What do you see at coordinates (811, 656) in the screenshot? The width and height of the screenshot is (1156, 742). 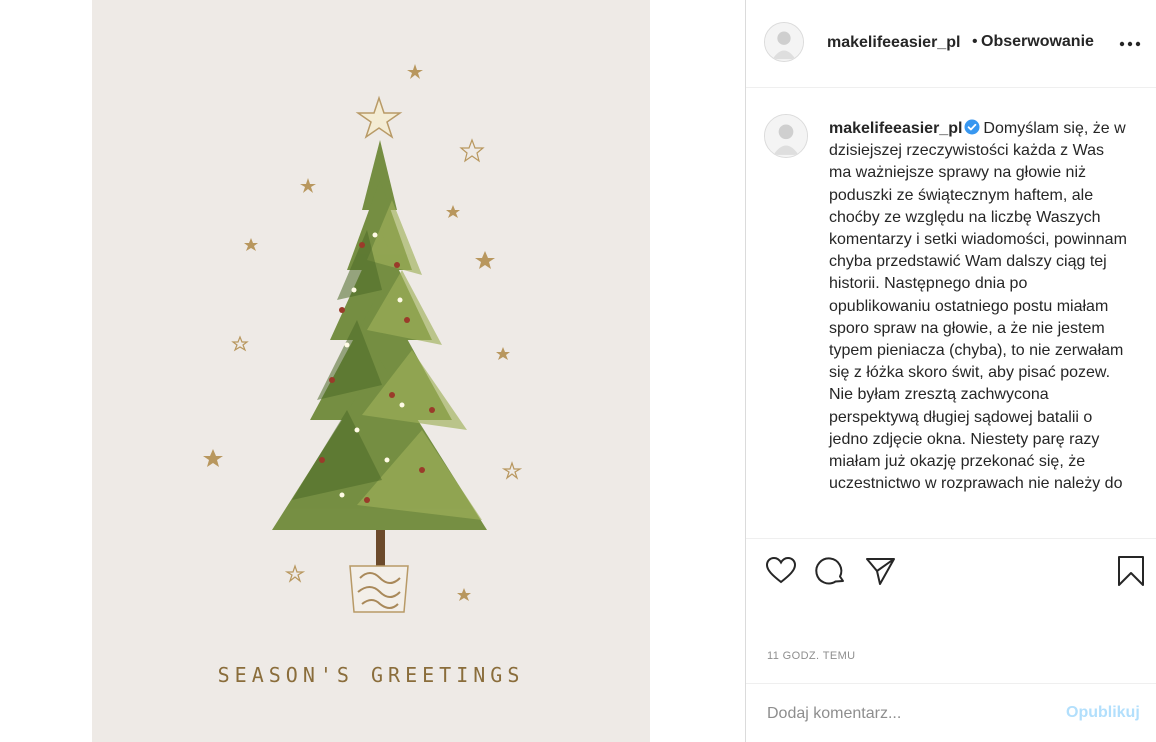 I see `post-timestamp: 11 GODZ. TEMU` at bounding box center [811, 656].